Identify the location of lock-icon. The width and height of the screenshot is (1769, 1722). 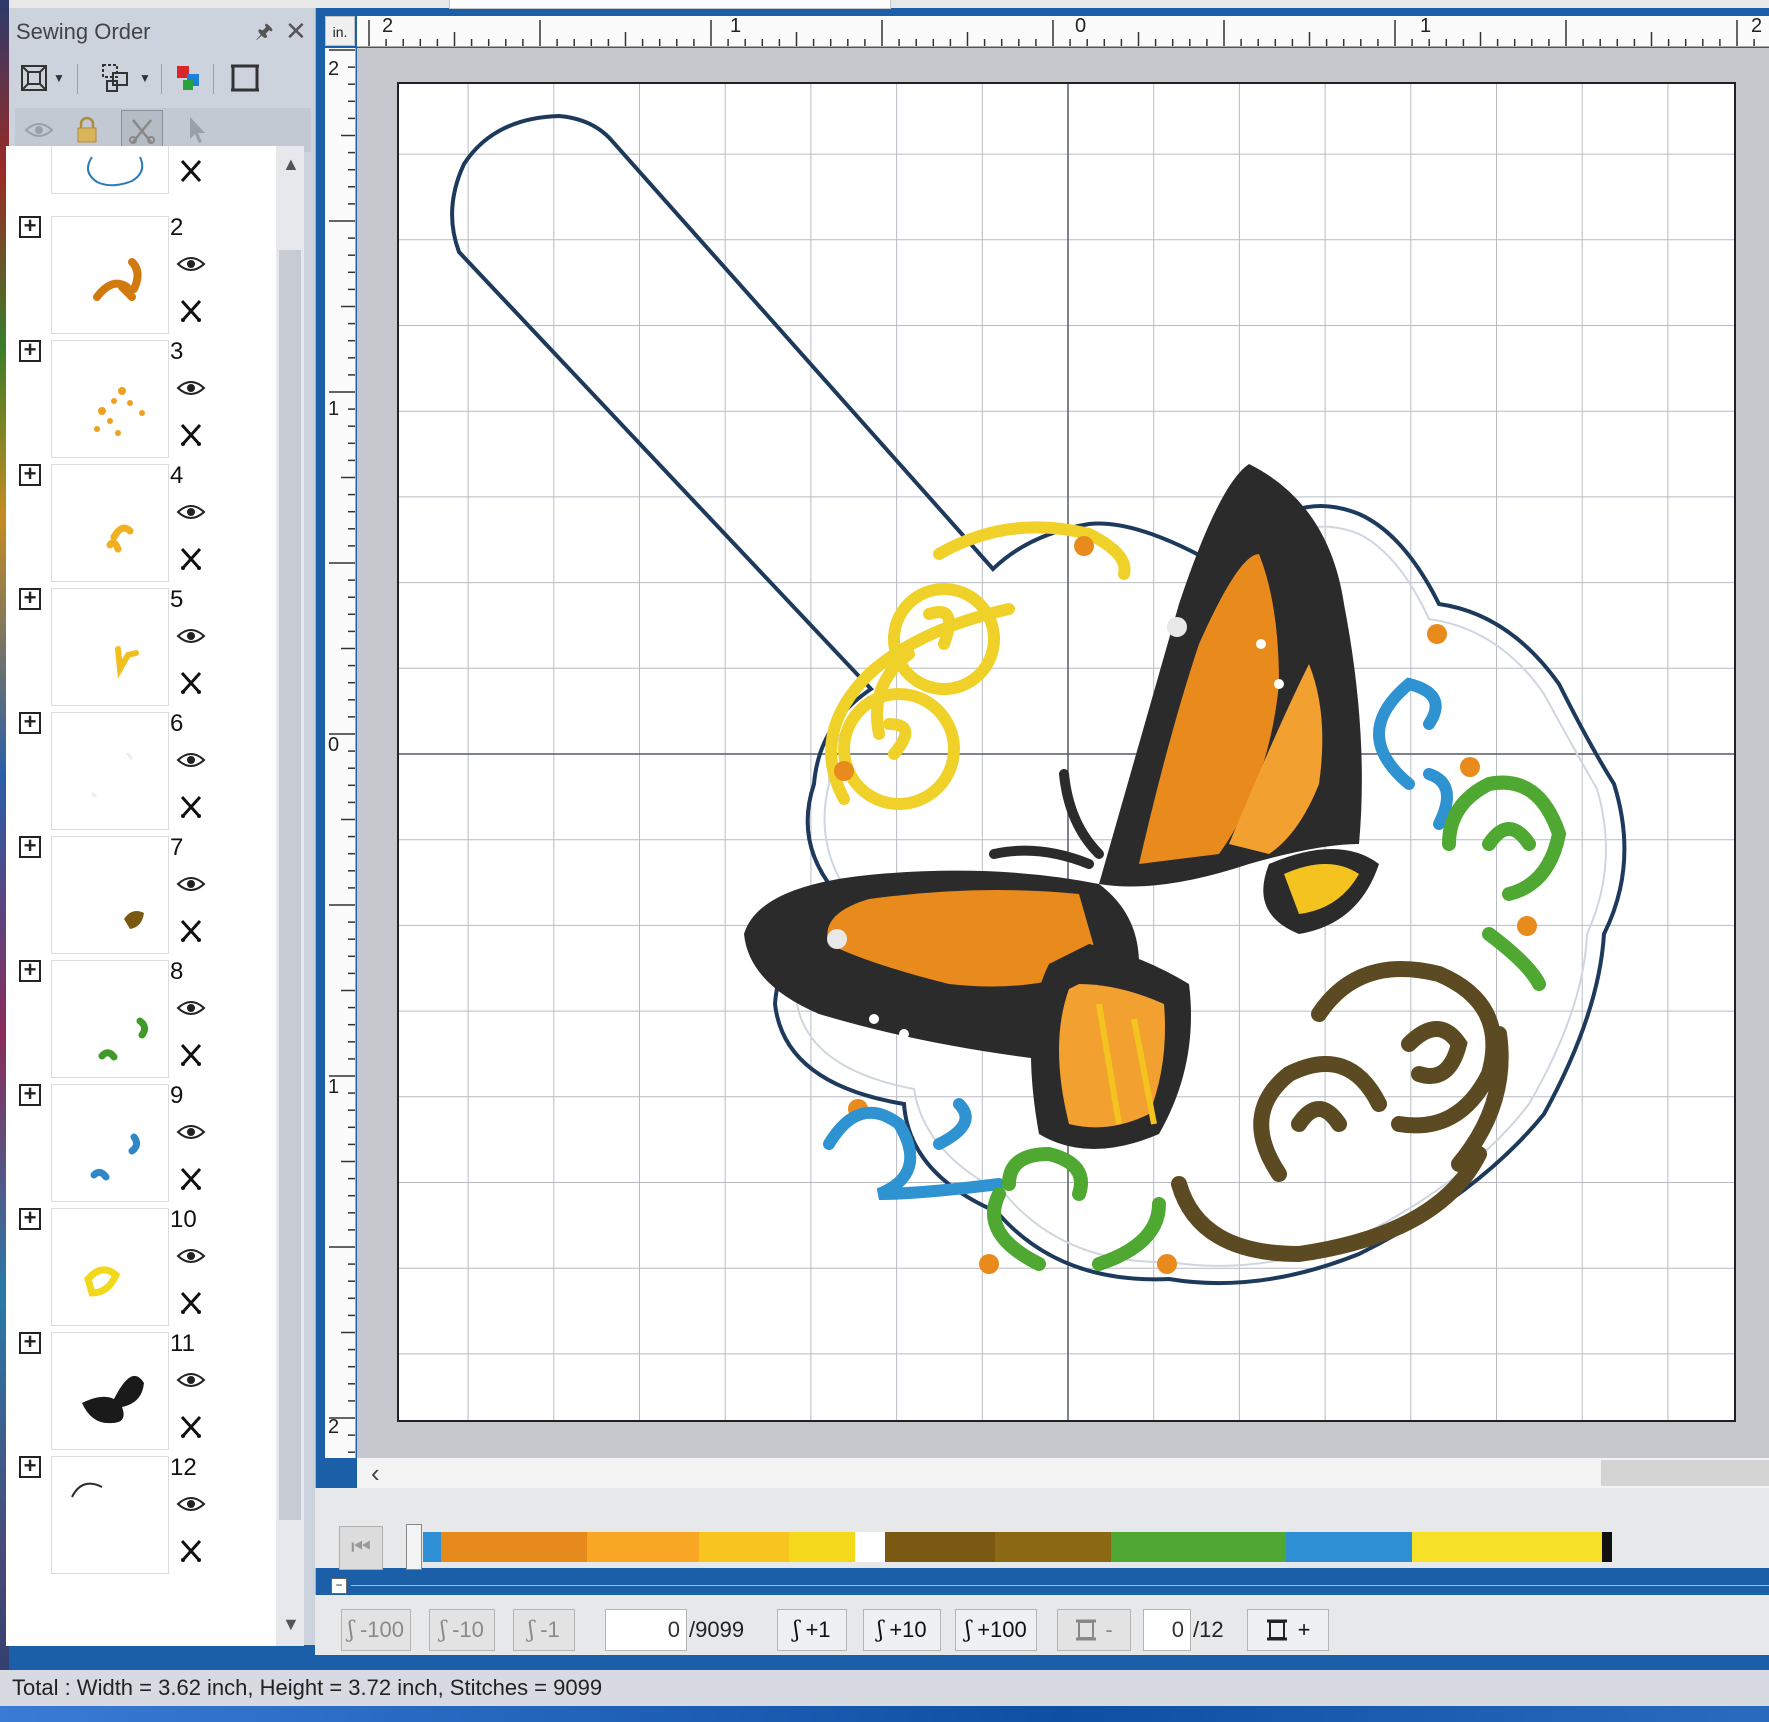
(87, 129).